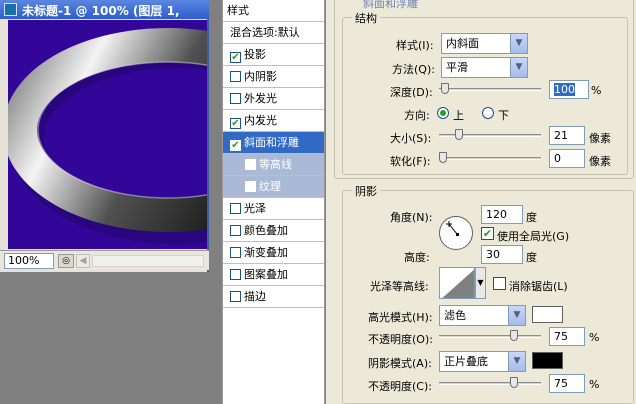 Image resolution: width=636 pixels, height=404 pixels. What do you see at coordinates (457, 283) in the screenshot?
I see `gloss-contour-preview` at bounding box center [457, 283].